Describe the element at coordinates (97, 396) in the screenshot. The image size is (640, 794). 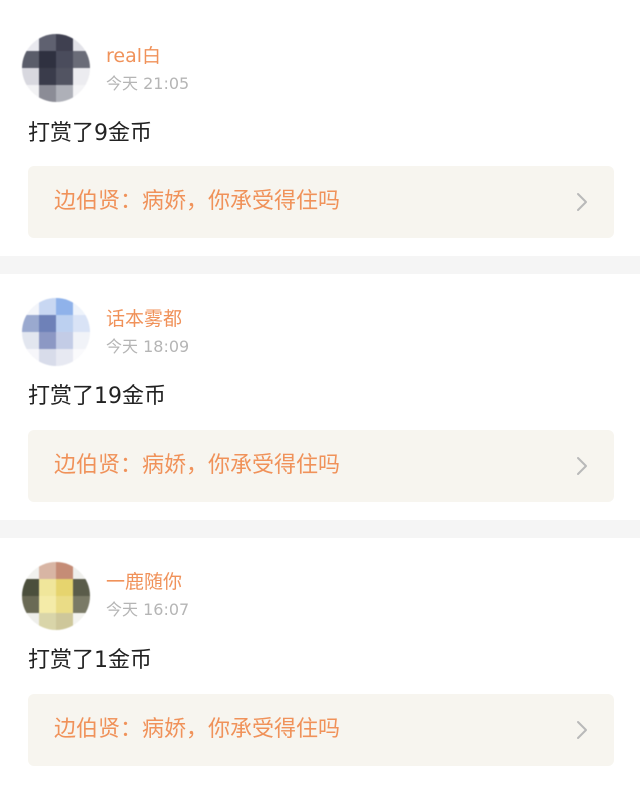
I see `reward-text: 打赏了19金币` at that location.